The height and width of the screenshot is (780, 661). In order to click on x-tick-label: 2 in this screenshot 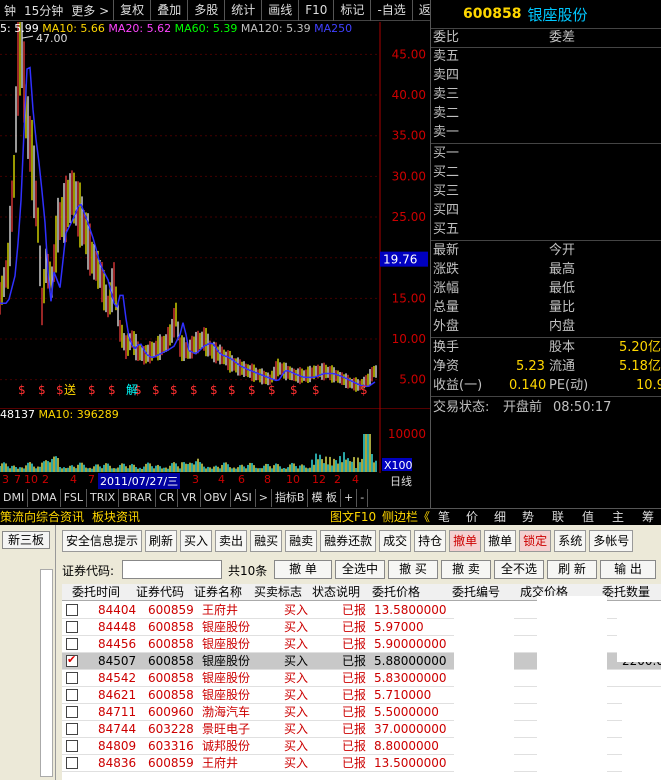, I will do `click(45, 479)`.